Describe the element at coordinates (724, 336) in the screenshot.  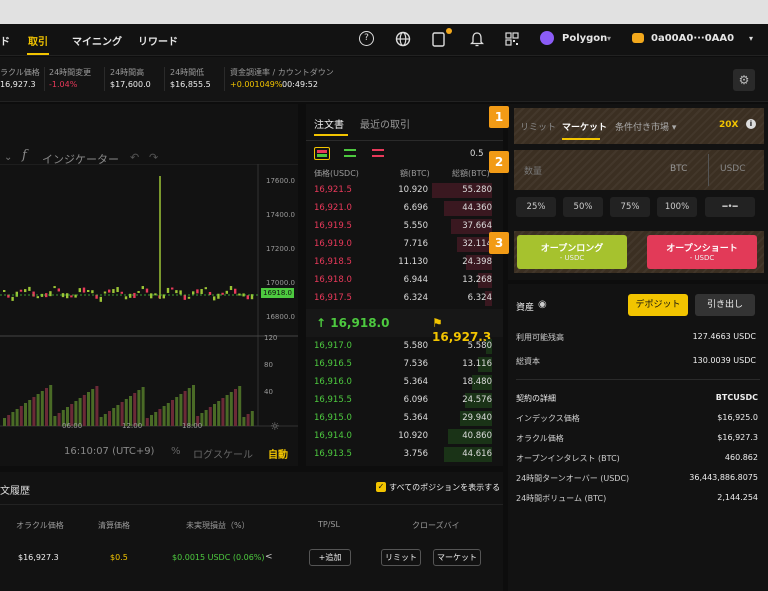
I see `available-value: 127.4663 USDC` at that location.